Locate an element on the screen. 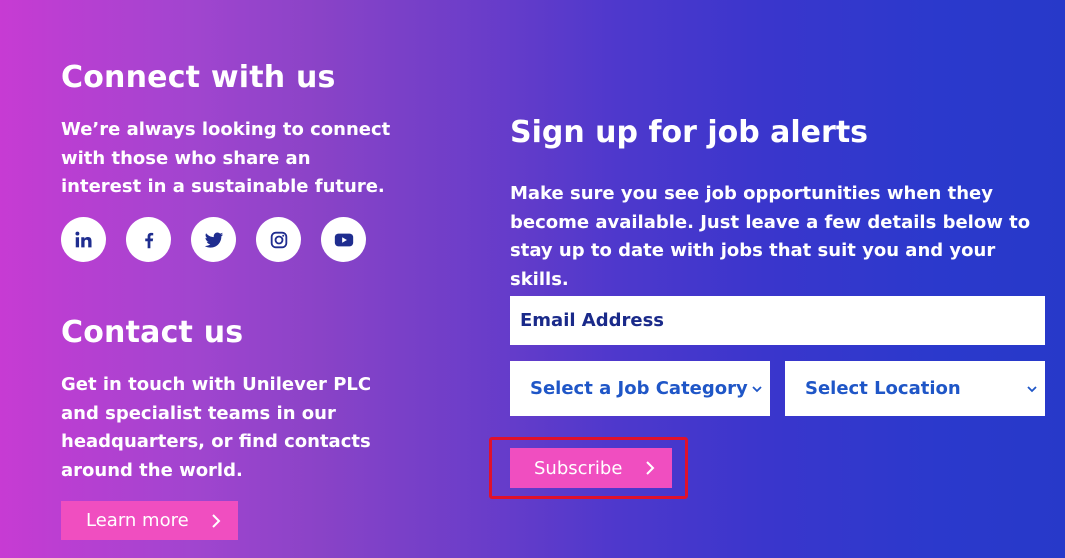  facebook-icon is located at coordinates (148, 240).